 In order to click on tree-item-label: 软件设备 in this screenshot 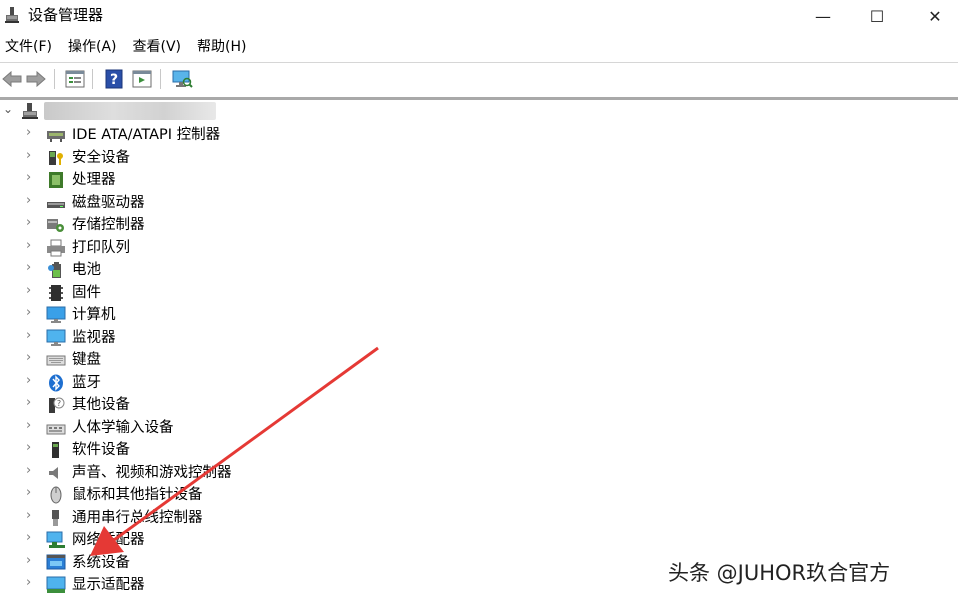, I will do `click(101, 450)`.